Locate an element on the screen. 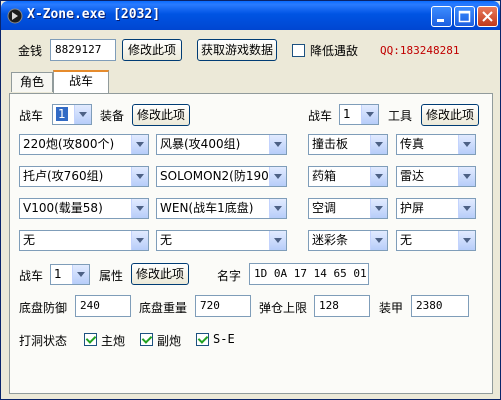 The height and width of the screenshot is (400, 501). equip-slot-3-select: 托卢(攻760组) is located at coordinates (84, 176).